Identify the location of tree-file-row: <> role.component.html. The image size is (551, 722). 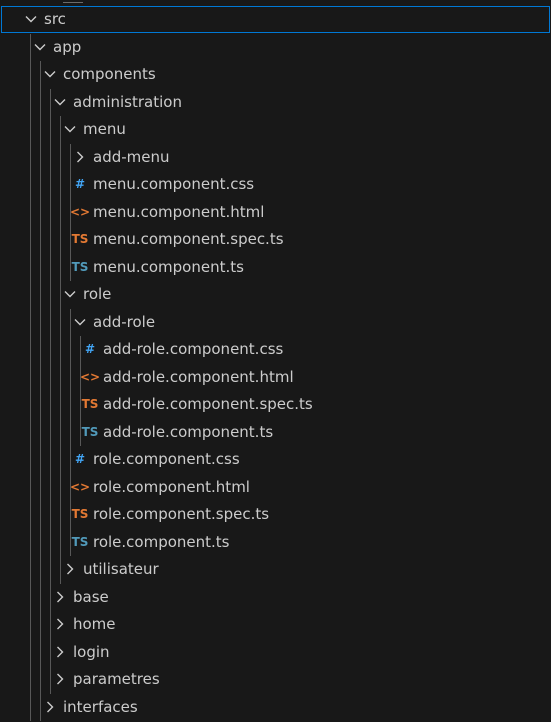
(275, 487).